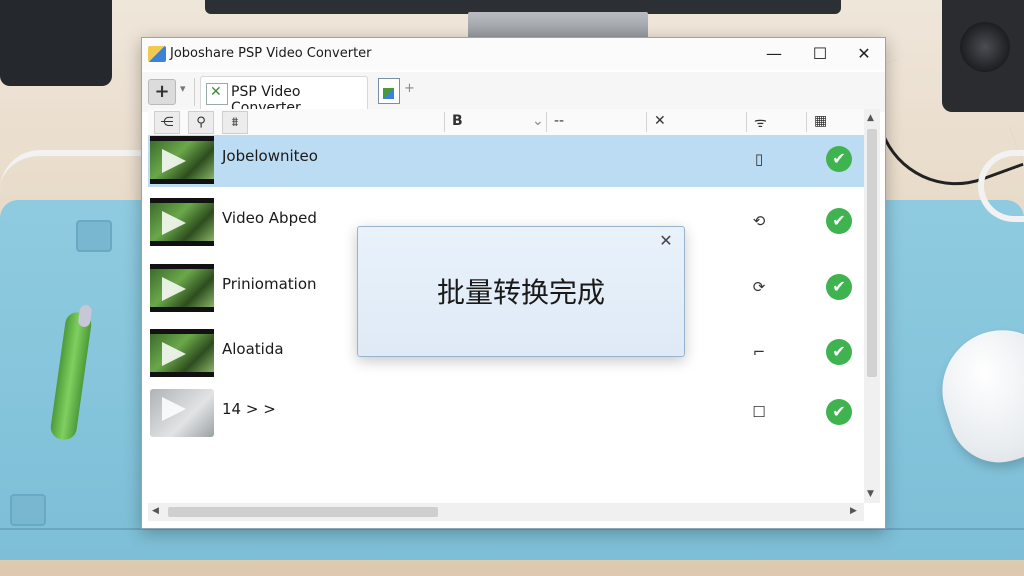 This screenshot has width=1024, height=576. Describe the element at coordinates (269, 218) in the screenshot. I see `file-name: Video Abped` at that location.